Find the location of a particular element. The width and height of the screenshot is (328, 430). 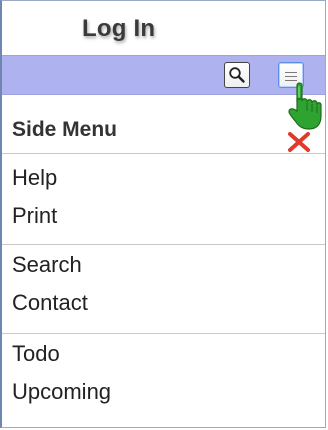

search-icon is located at coordinates (237, 75).